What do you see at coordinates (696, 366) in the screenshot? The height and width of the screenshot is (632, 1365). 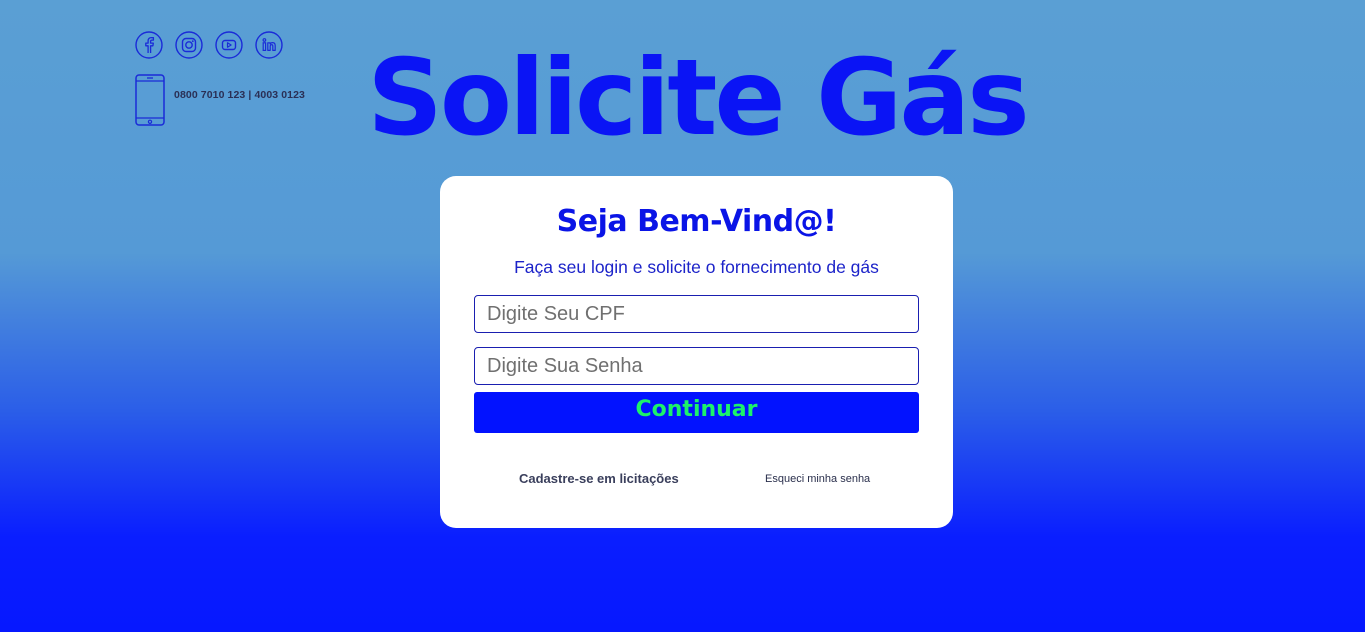 I see `password-input` at bounding box center [696, 366].